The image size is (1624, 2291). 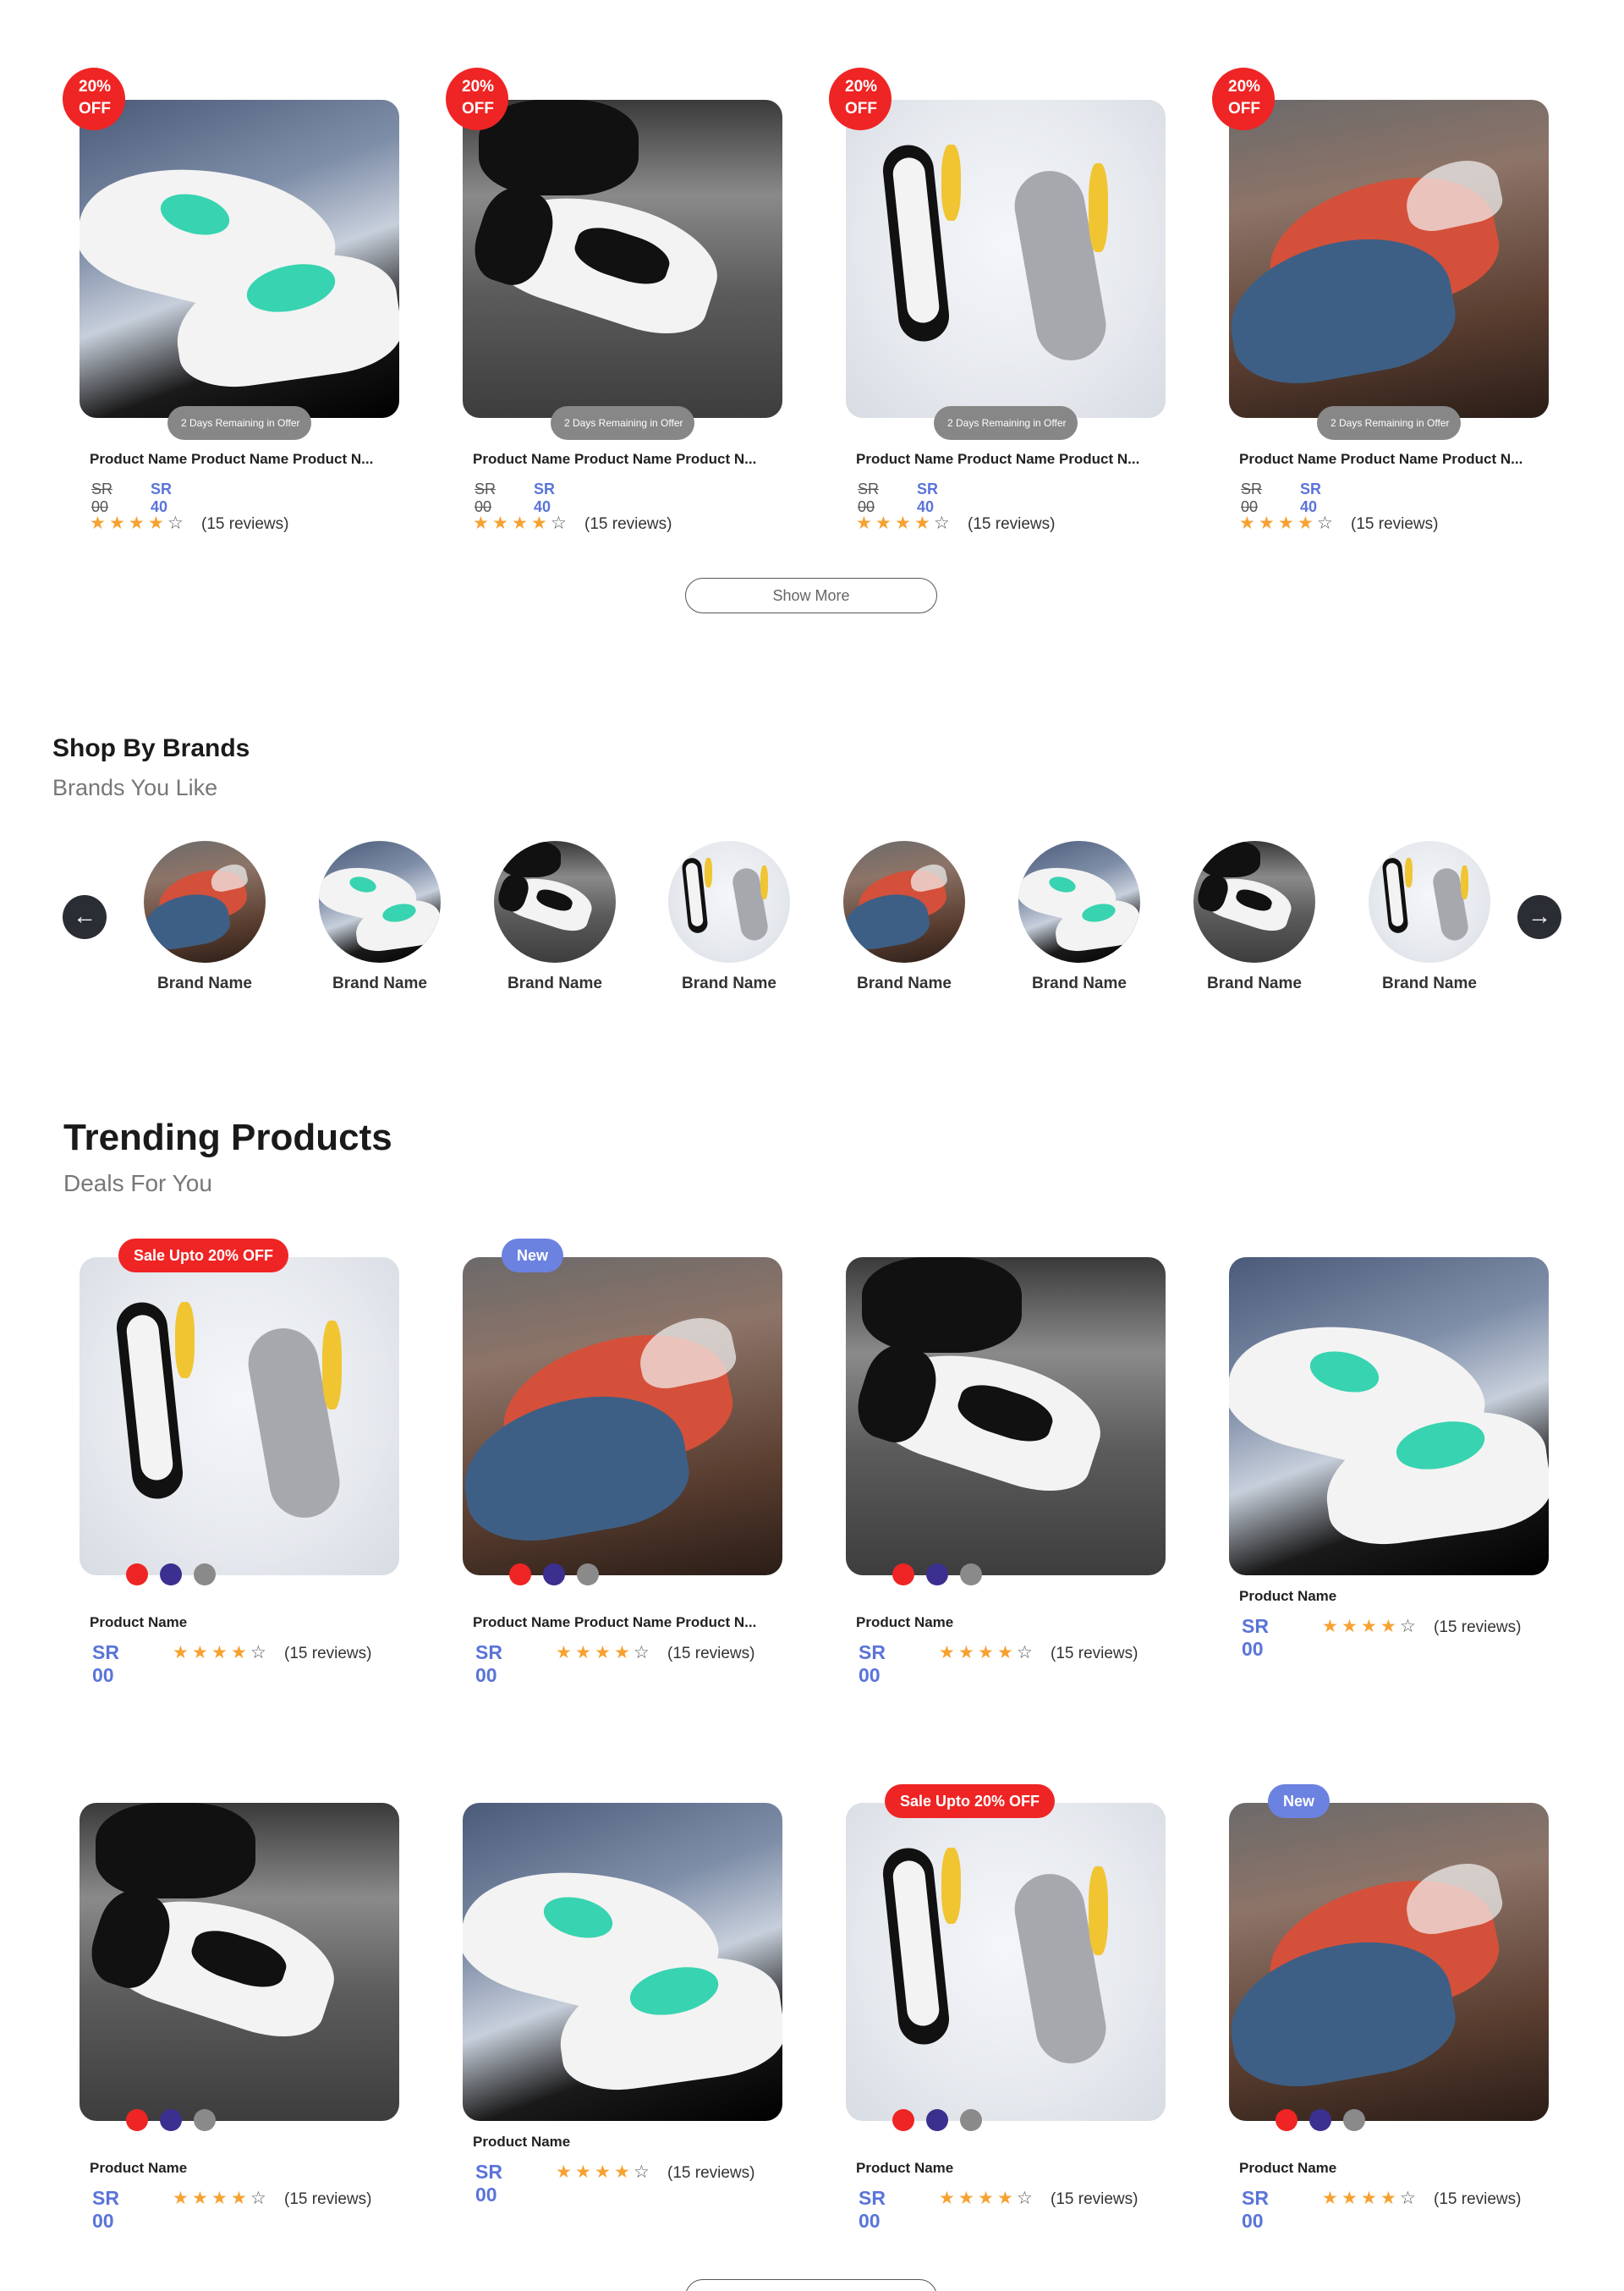 I want to click on discount-badge-percent: 20%, so click(x=1244, y=87).